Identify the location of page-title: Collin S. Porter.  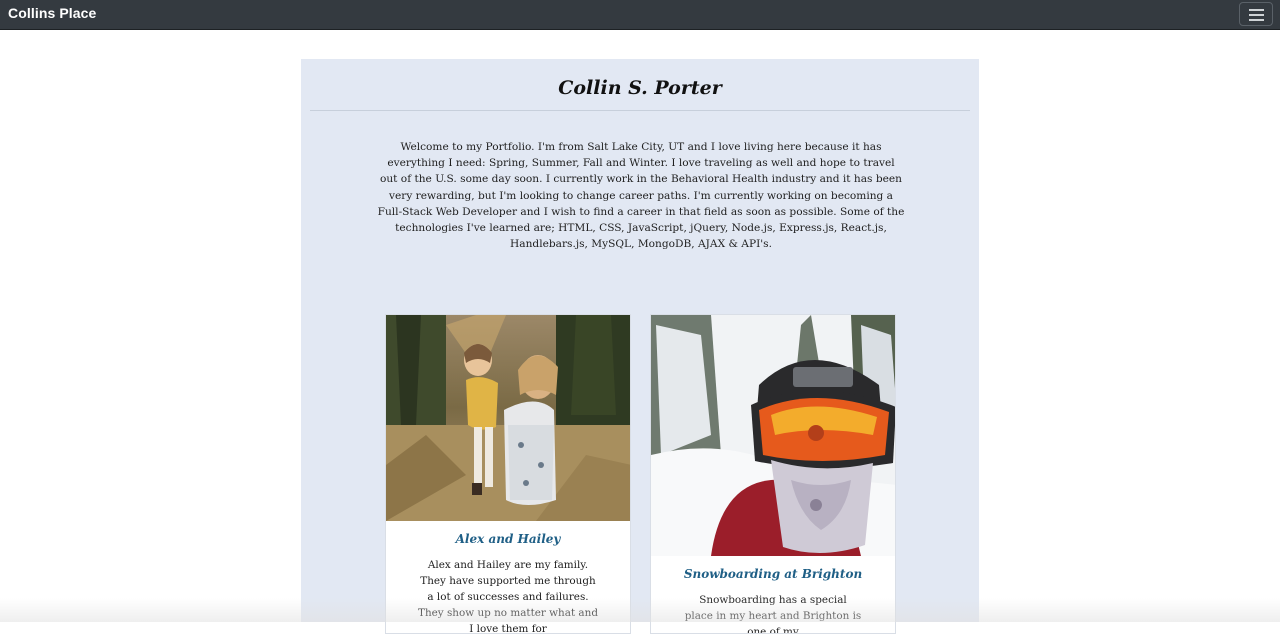
(640, 88).